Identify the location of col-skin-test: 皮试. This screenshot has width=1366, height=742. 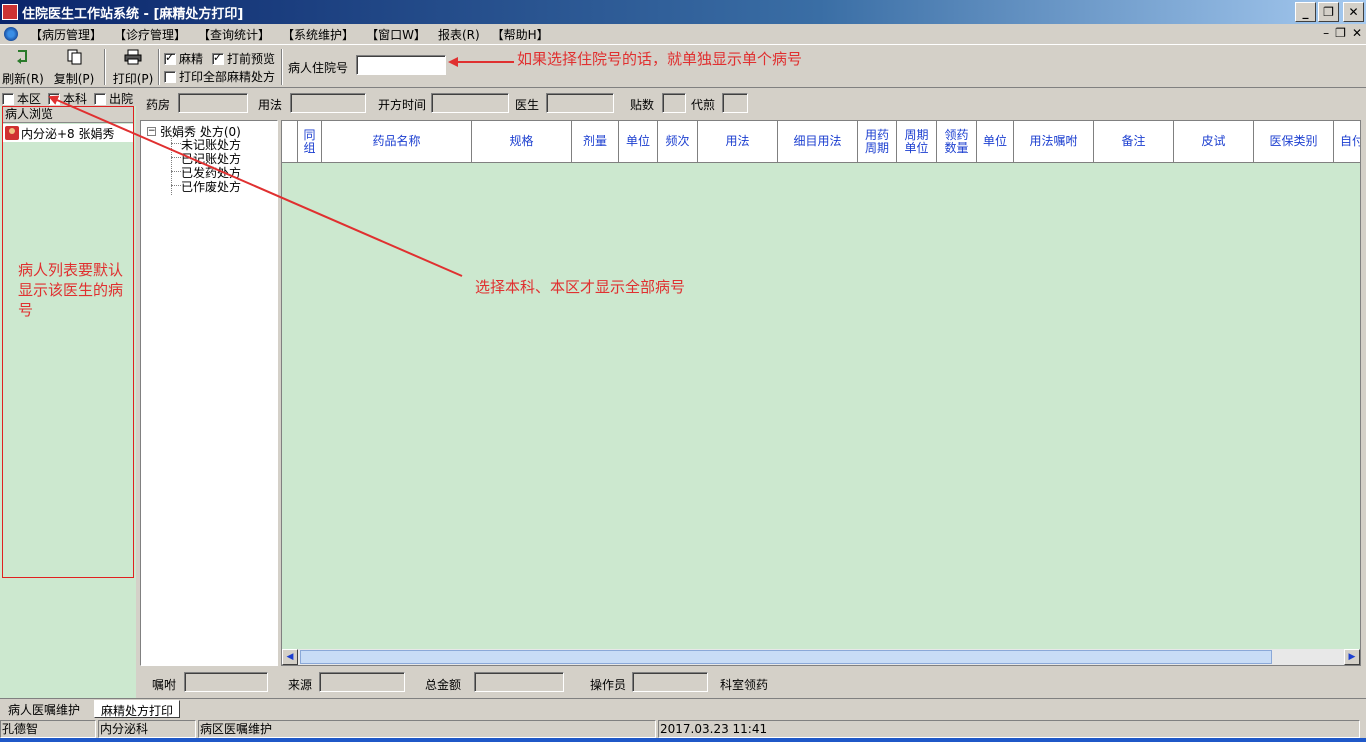
(1214, 141).